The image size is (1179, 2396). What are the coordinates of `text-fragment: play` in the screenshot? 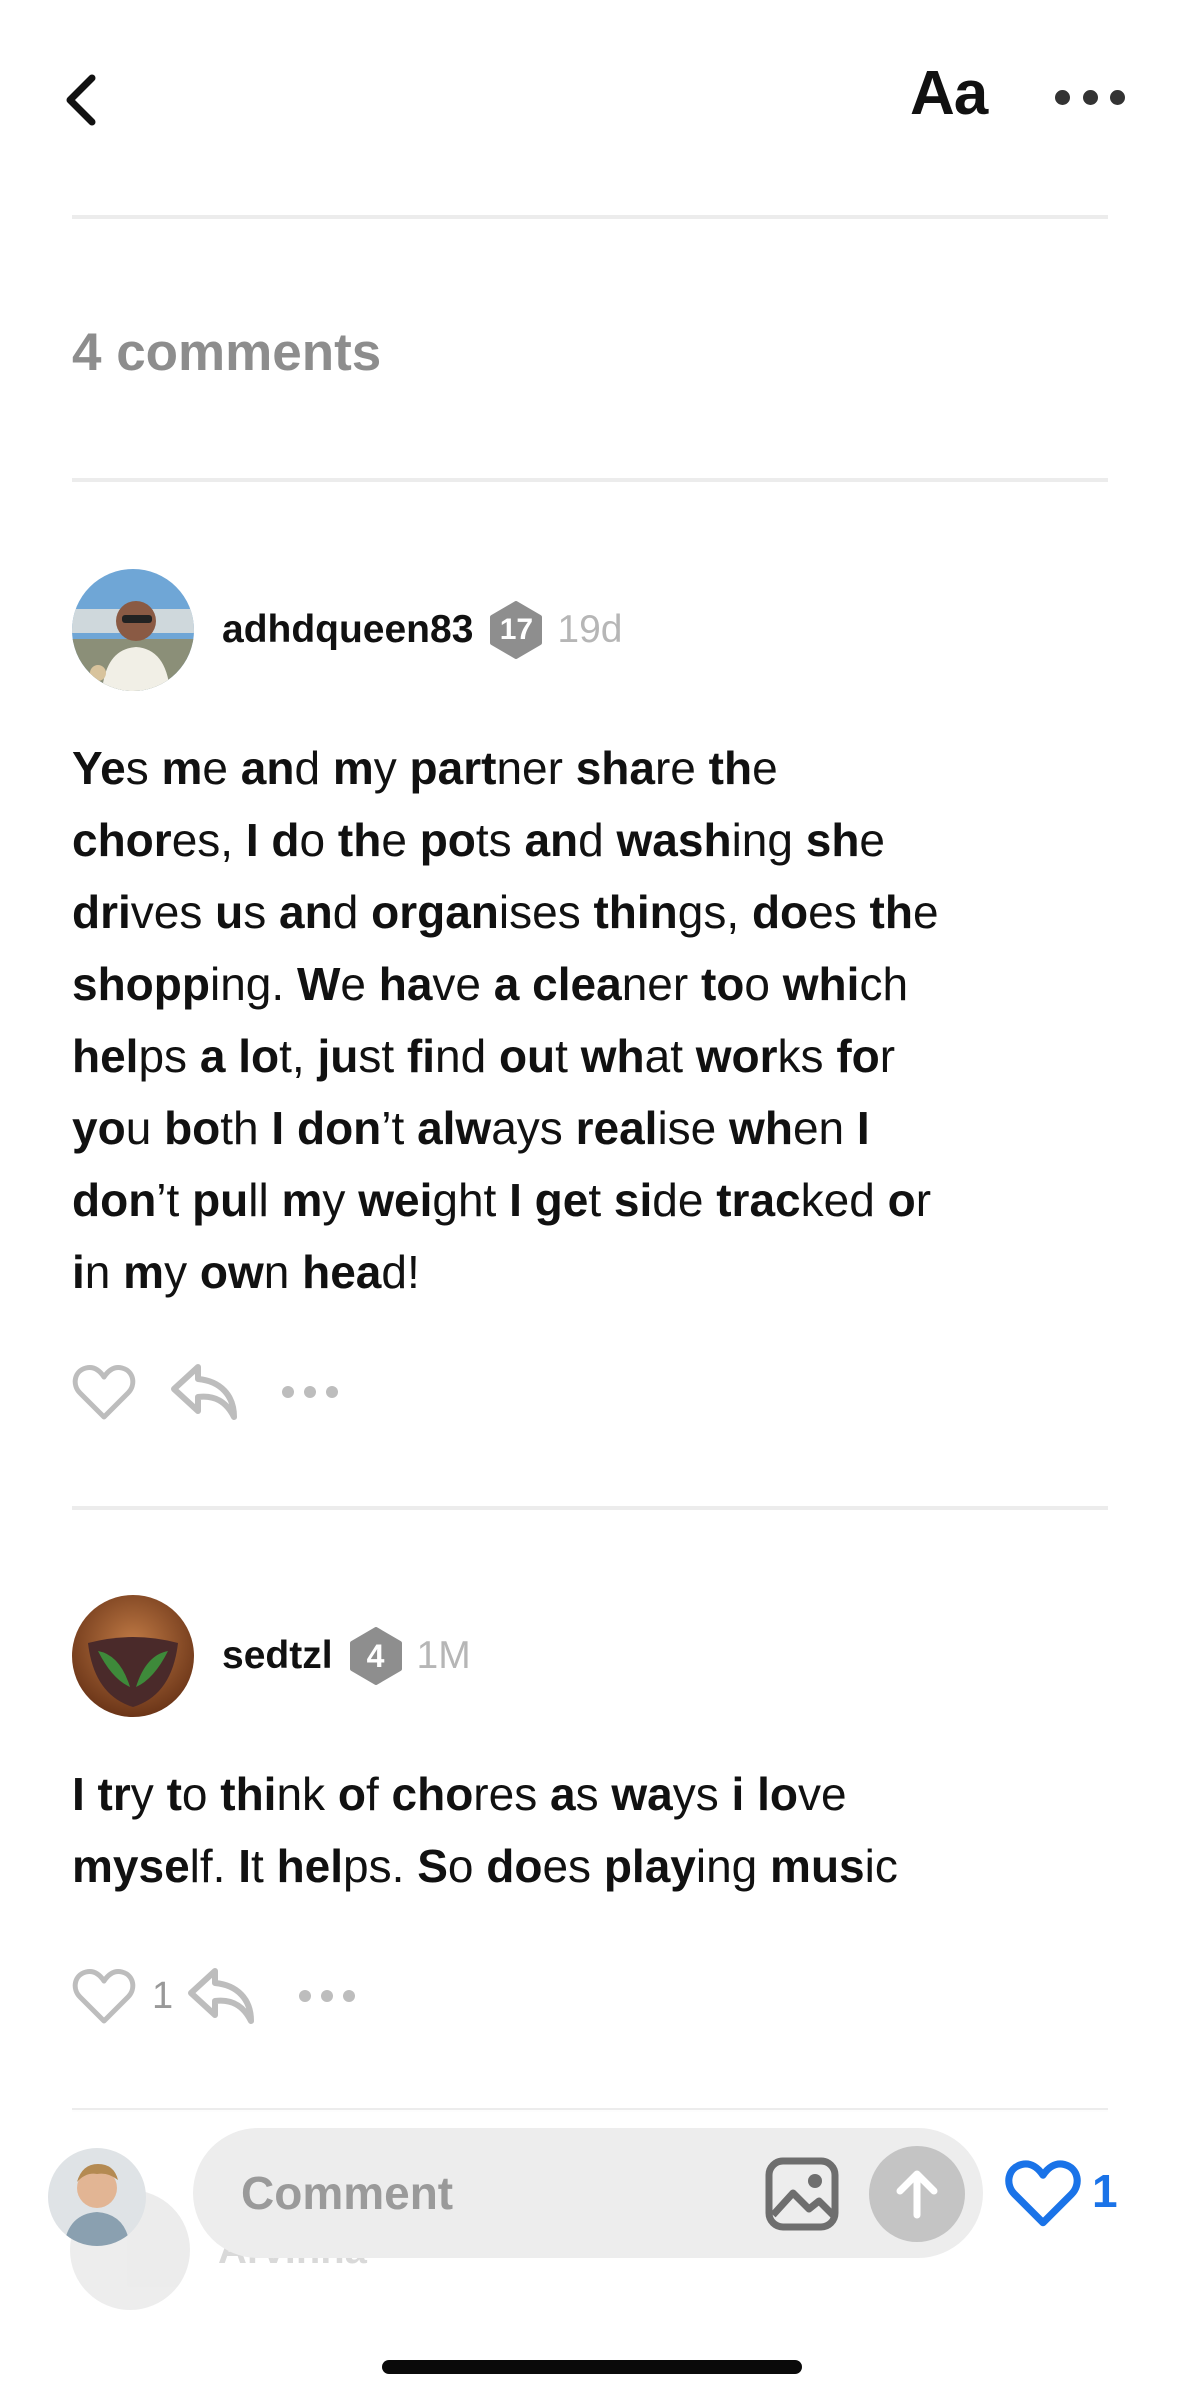 It's located at (649, 1866).